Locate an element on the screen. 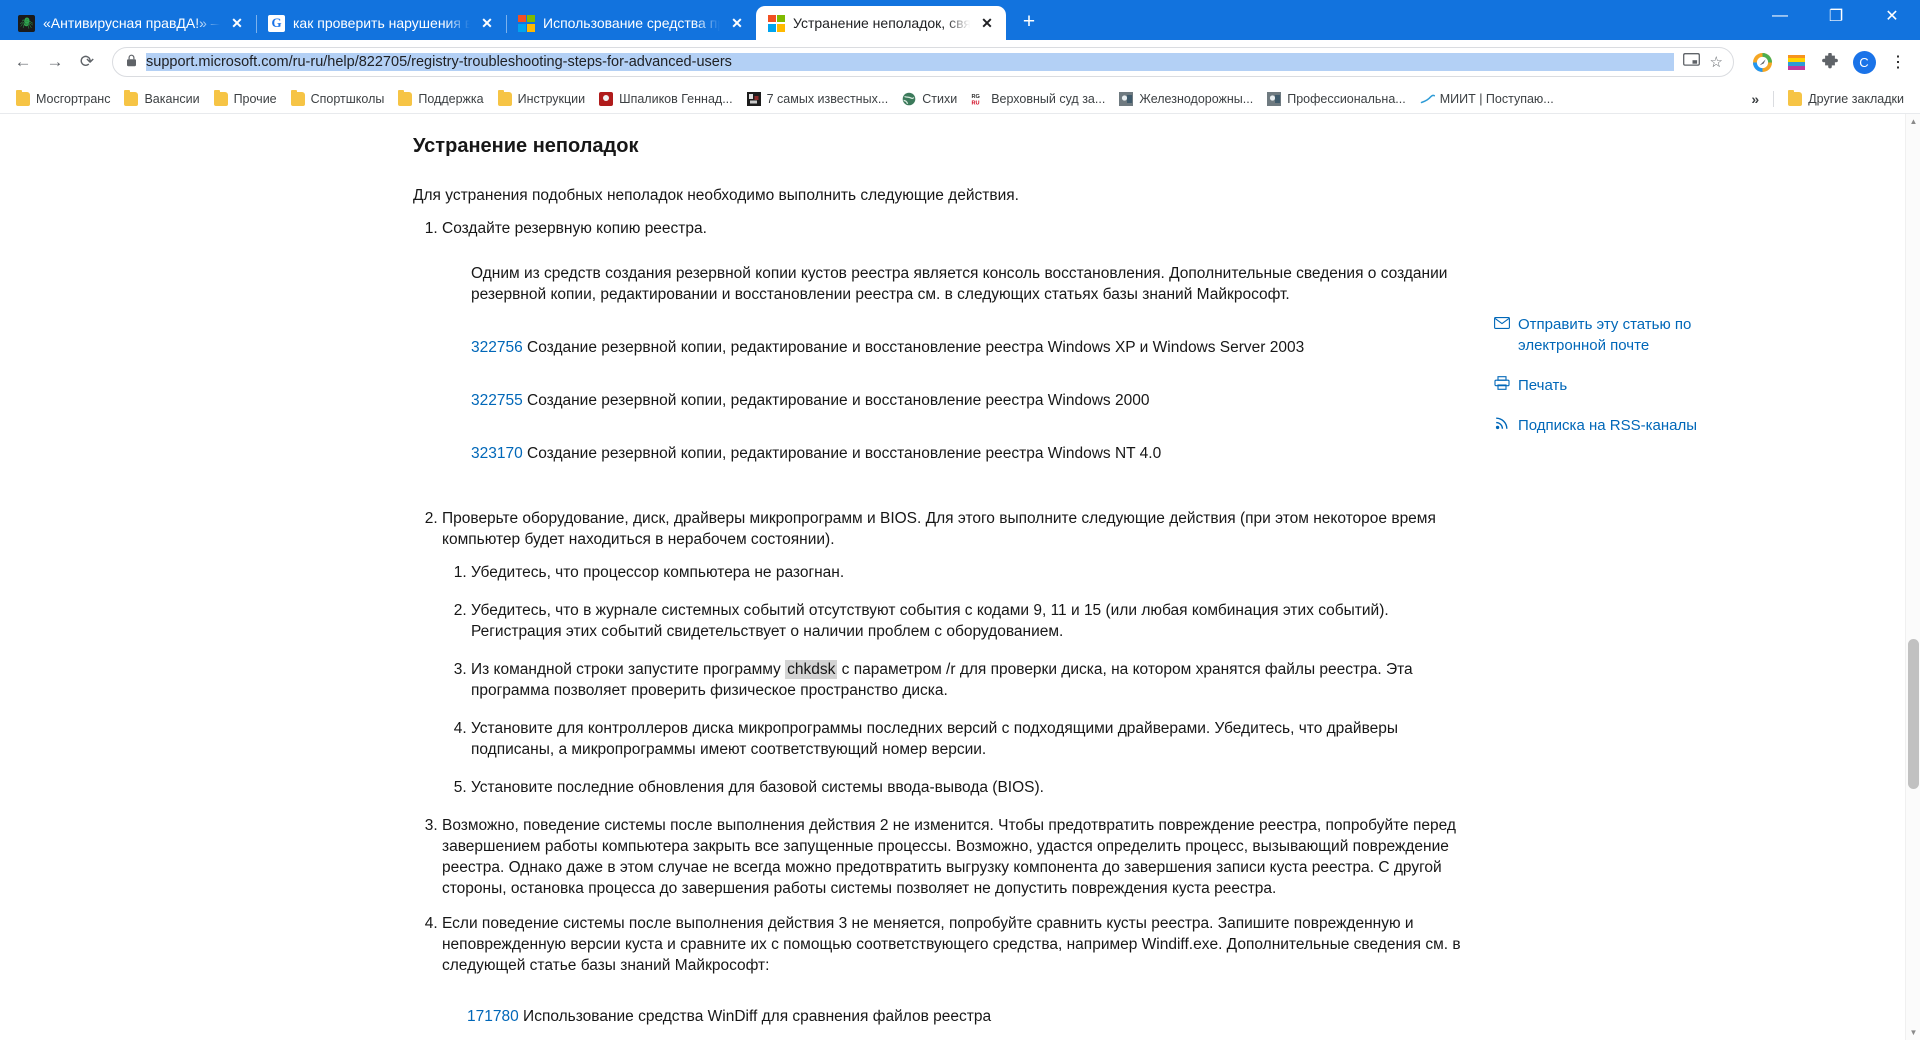 The image size is (1920, 1040). bookmark-item: Вакансии is located at coordinates (161, 99).